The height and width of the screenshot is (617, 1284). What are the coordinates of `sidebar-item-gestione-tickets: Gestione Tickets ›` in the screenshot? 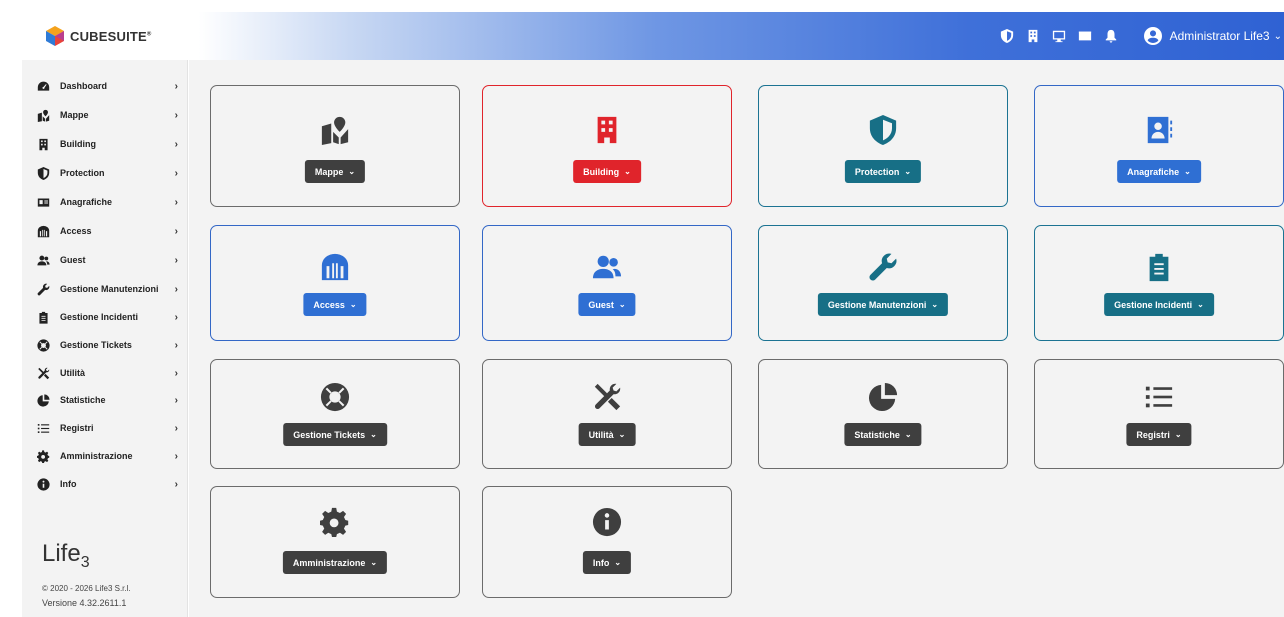 It's located at (105, 345).